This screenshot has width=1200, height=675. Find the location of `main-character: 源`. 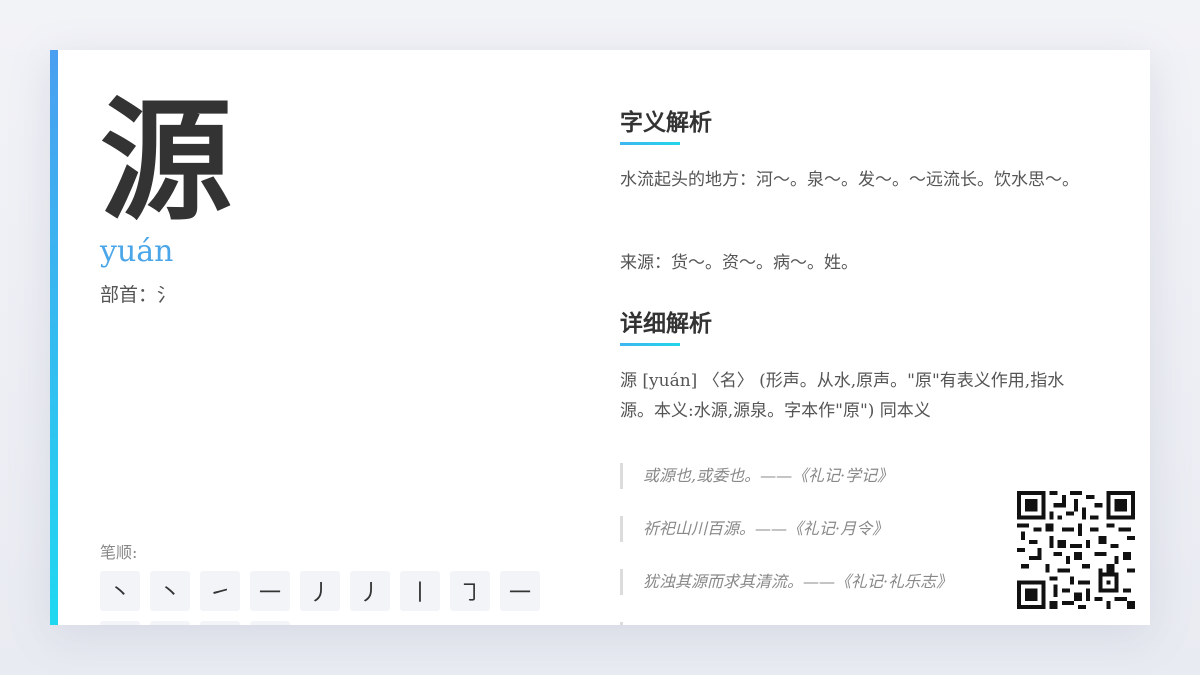

main-character: 源 is located at coordinates (166, 161).